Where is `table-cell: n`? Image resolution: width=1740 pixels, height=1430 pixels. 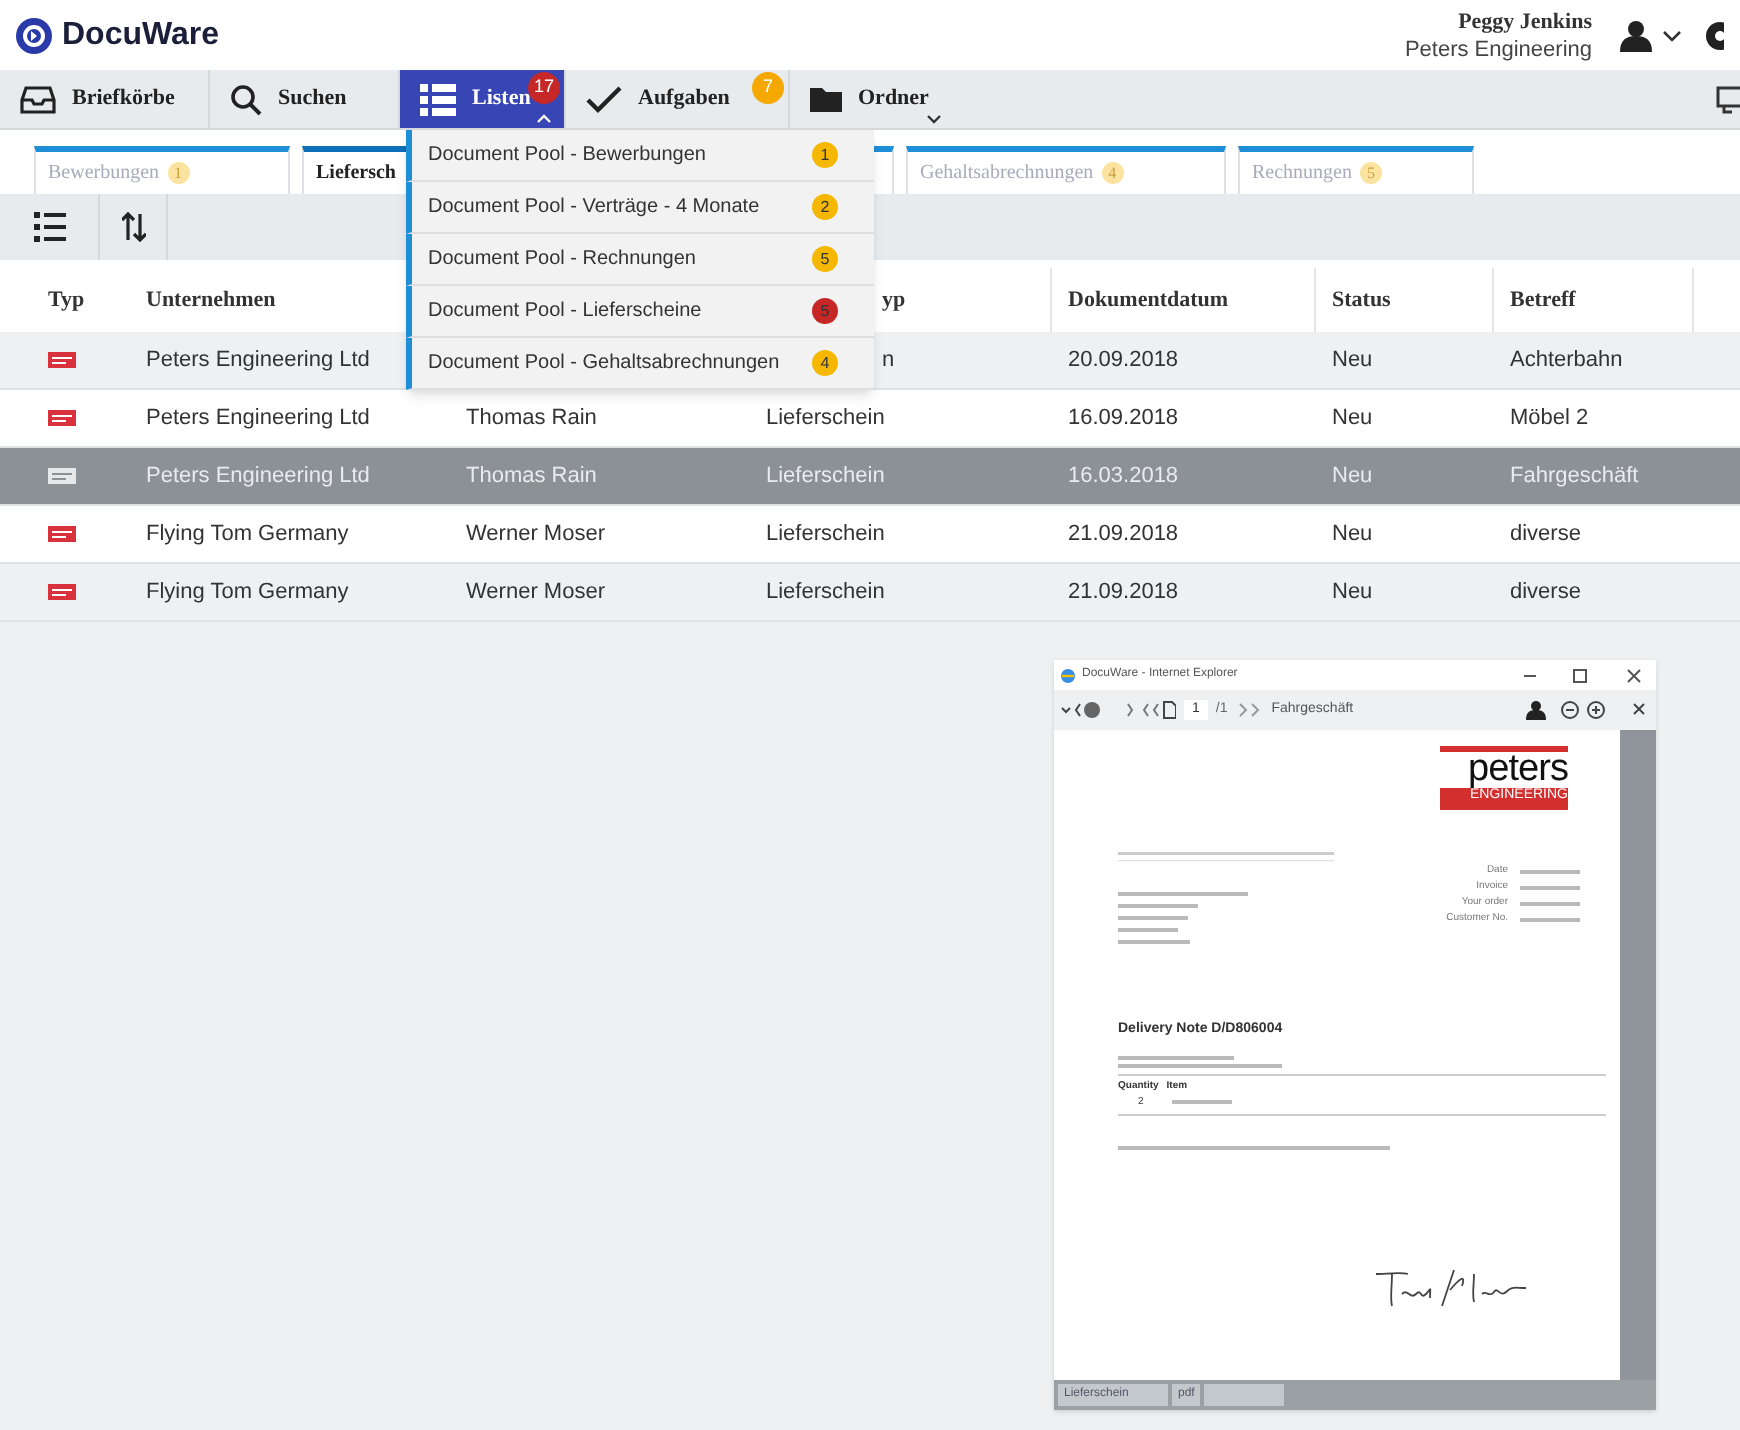 table-cell: n is located at coordinates (888, 359).